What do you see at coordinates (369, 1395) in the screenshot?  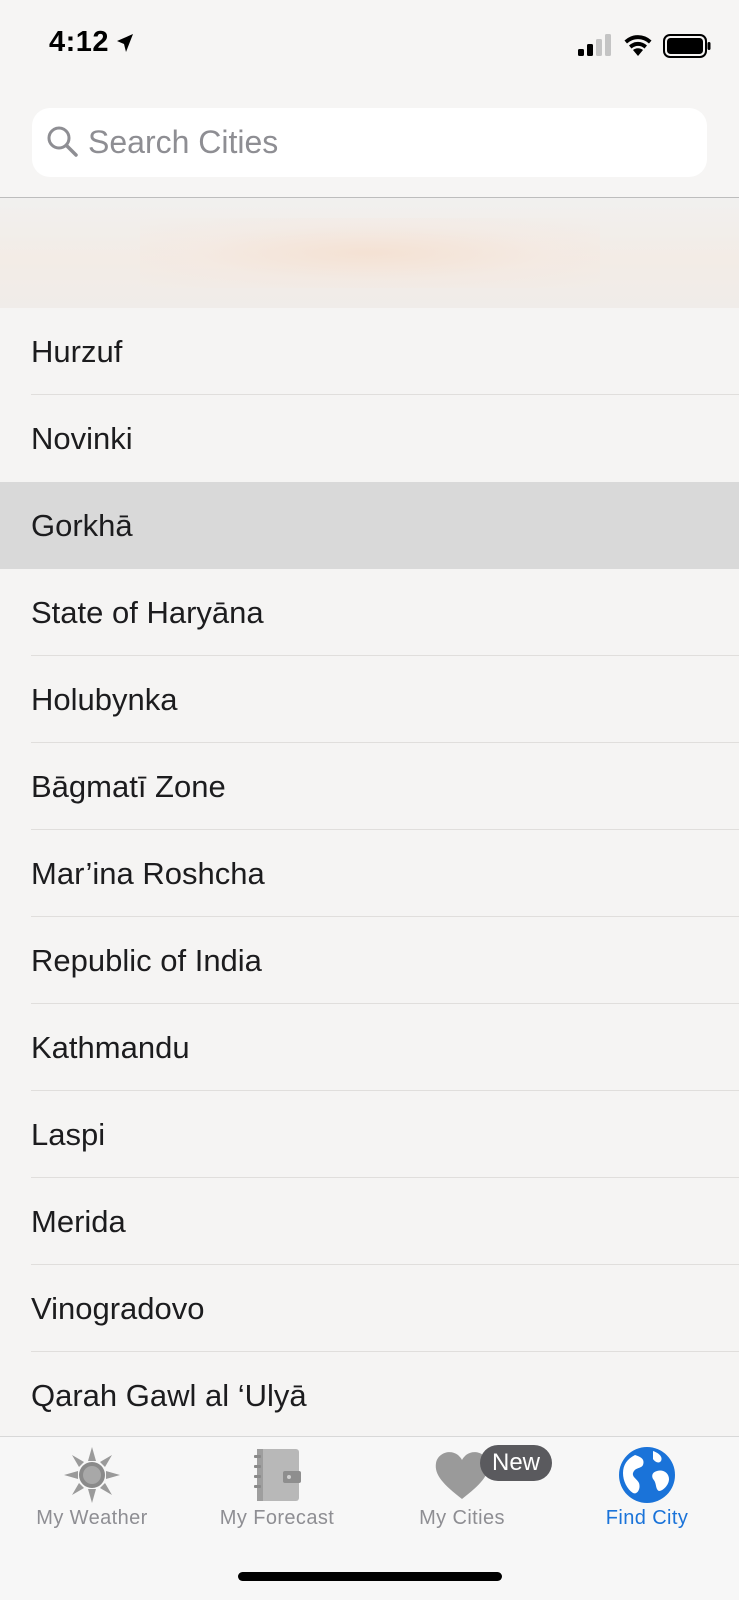 I see `city-row: Qarah Gawl al ‘Ulyā` at bounding box center [369, 1395].